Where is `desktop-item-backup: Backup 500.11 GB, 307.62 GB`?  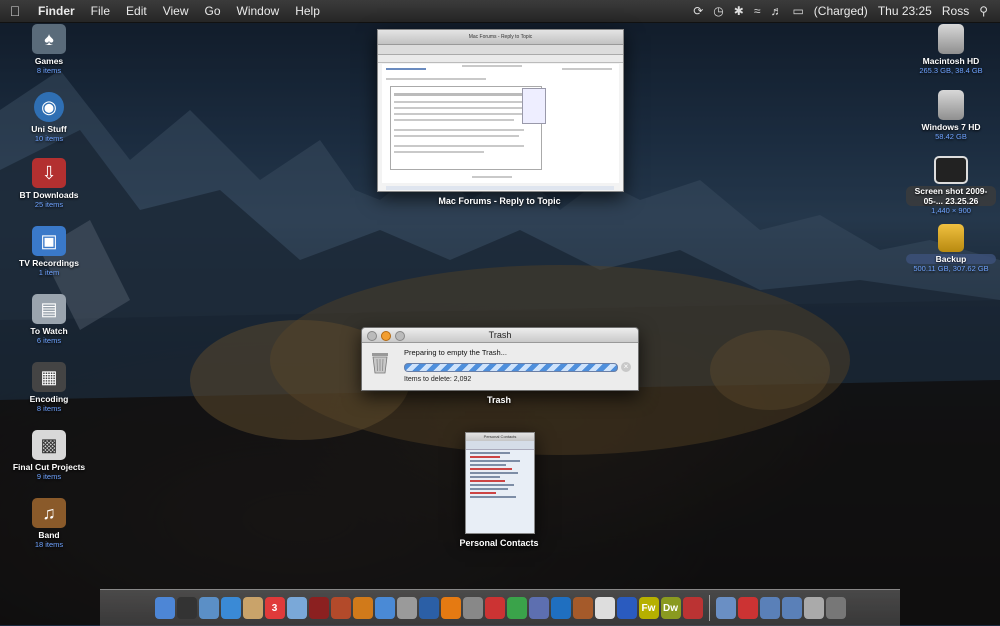
desktop-item-backup: Backup 500.11 GB, 307.62 GB is located at coordinates (951, 248).